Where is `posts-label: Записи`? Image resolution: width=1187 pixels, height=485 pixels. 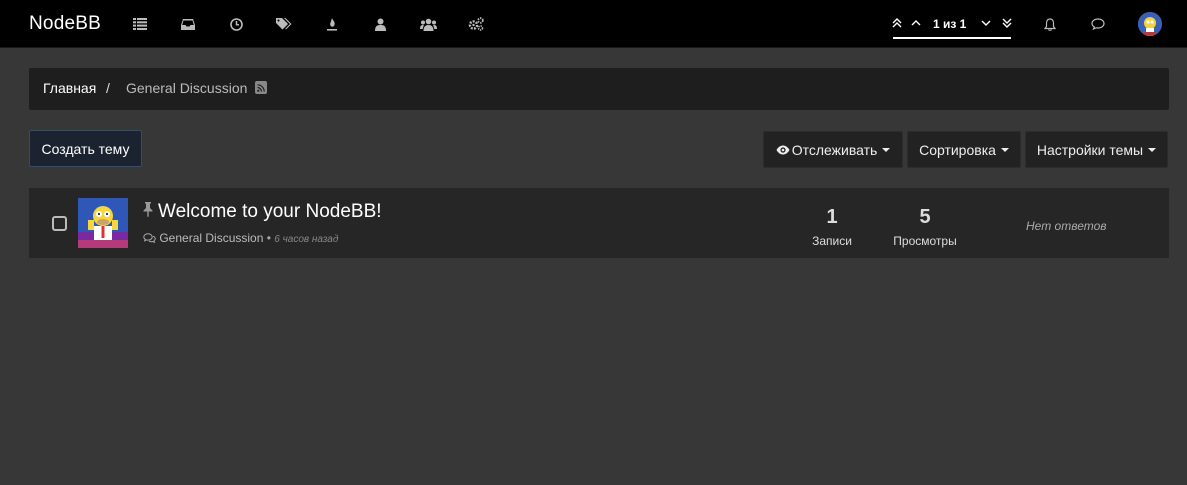 posts-label: Записи is located at coordinates (832, 241).